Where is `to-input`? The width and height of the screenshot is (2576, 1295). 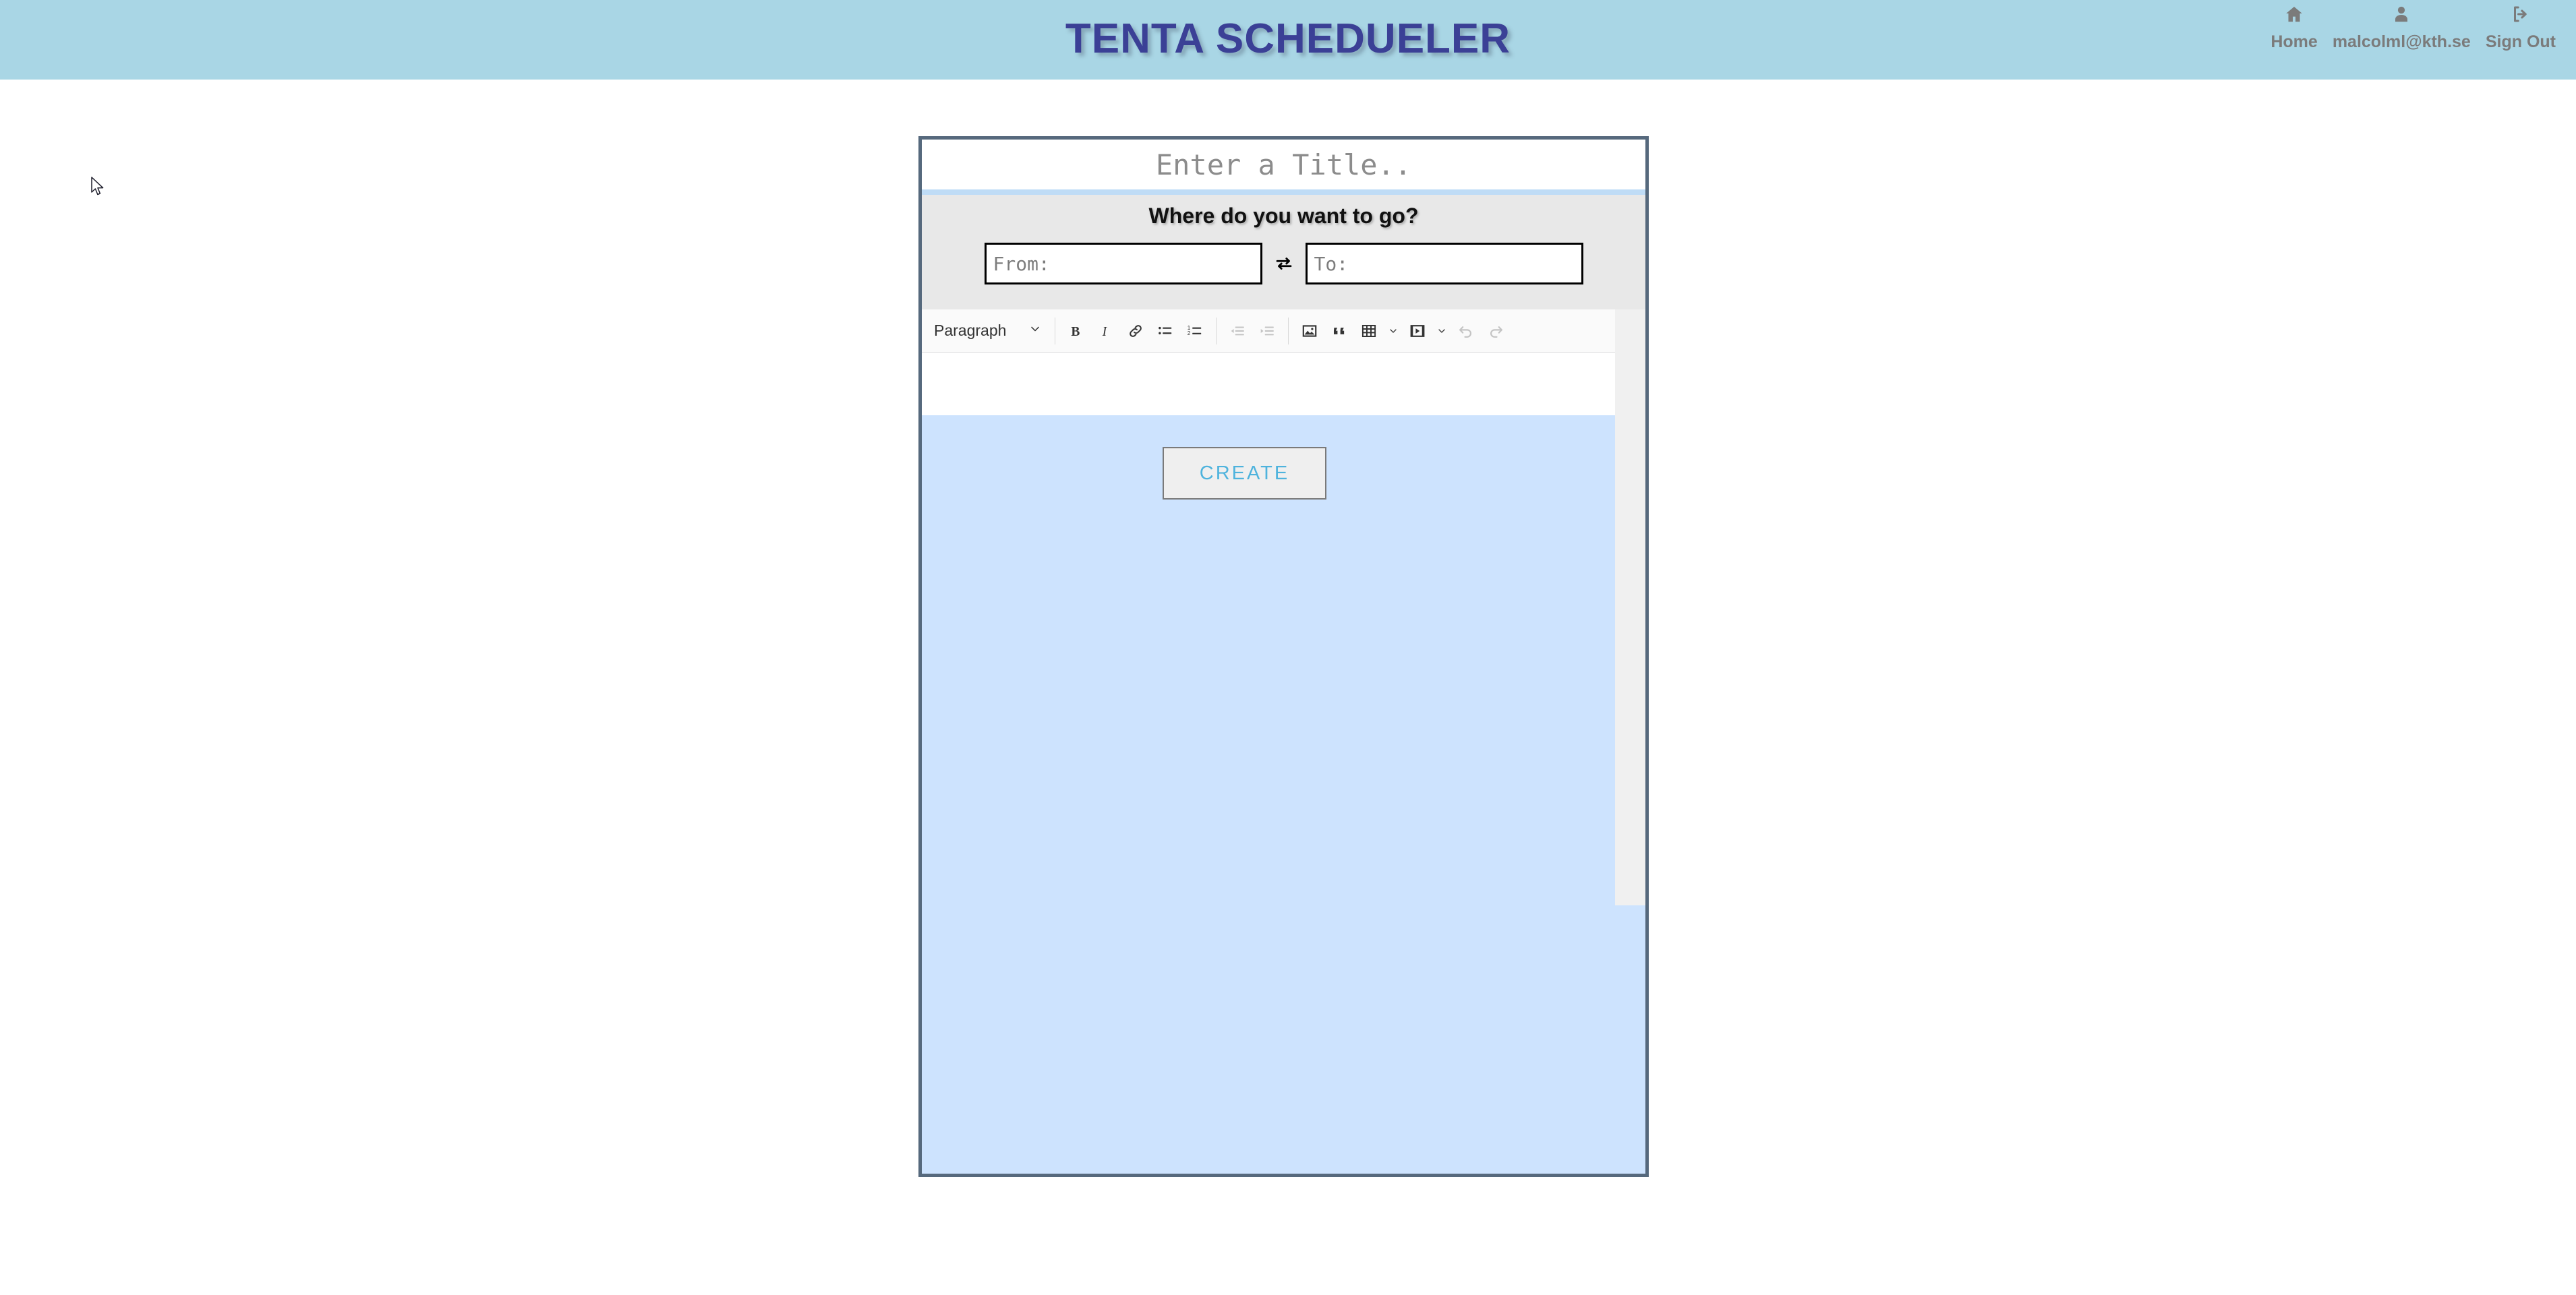
to-input is located at coordinates (1444, 263).